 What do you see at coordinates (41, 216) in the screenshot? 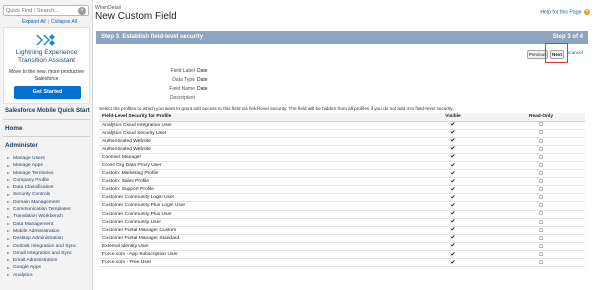
I see `sidebar-item: Translation Workbench` at bounding box center [41, 216].